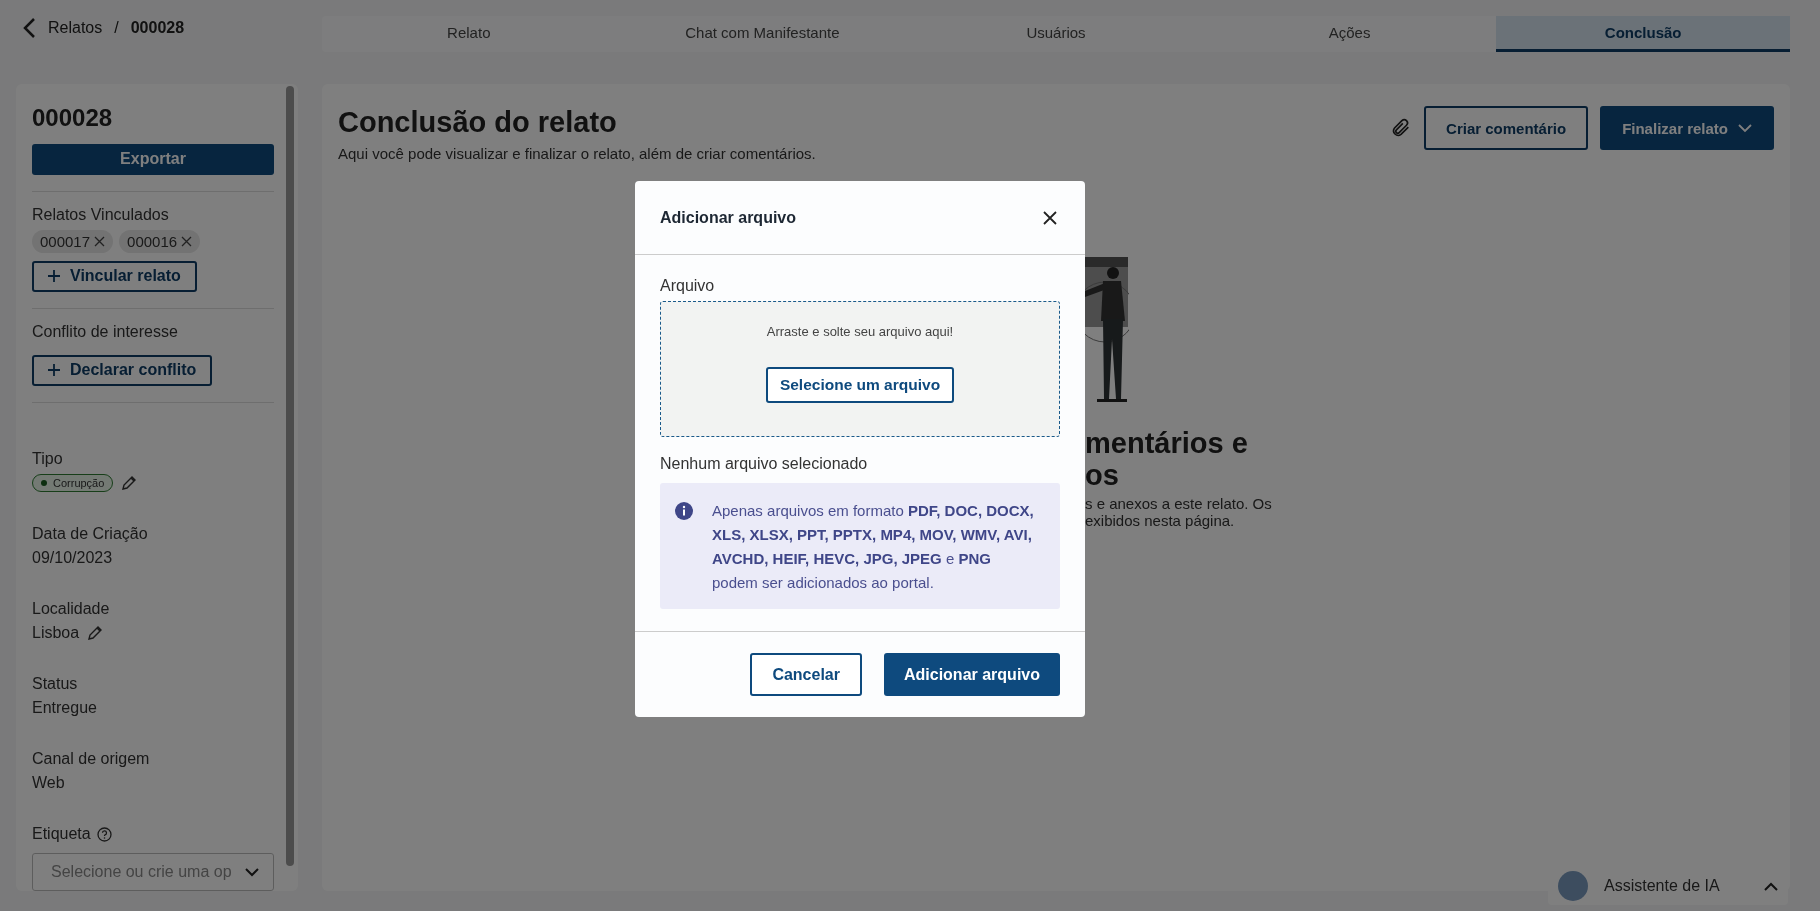 This screenshot has width=1820, height=911. Describe the element at coordinates (104, 834) in the screenshot. I see `help-icon` at that location.